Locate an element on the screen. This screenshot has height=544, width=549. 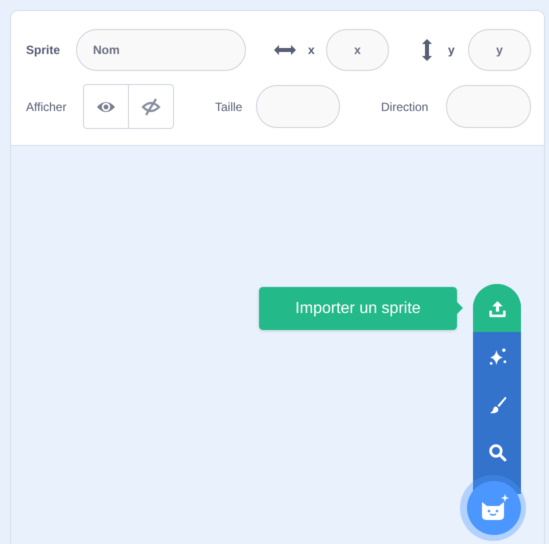
sprite-label: Sprite is located at coordinates (44, 50).